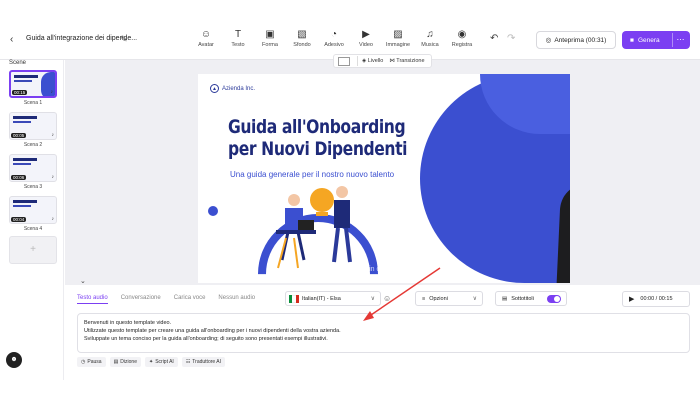  What do you see at coordinates (398, 34) in the screenshot?
I see `image-icon: ▨` at bounding box center [398, 34].